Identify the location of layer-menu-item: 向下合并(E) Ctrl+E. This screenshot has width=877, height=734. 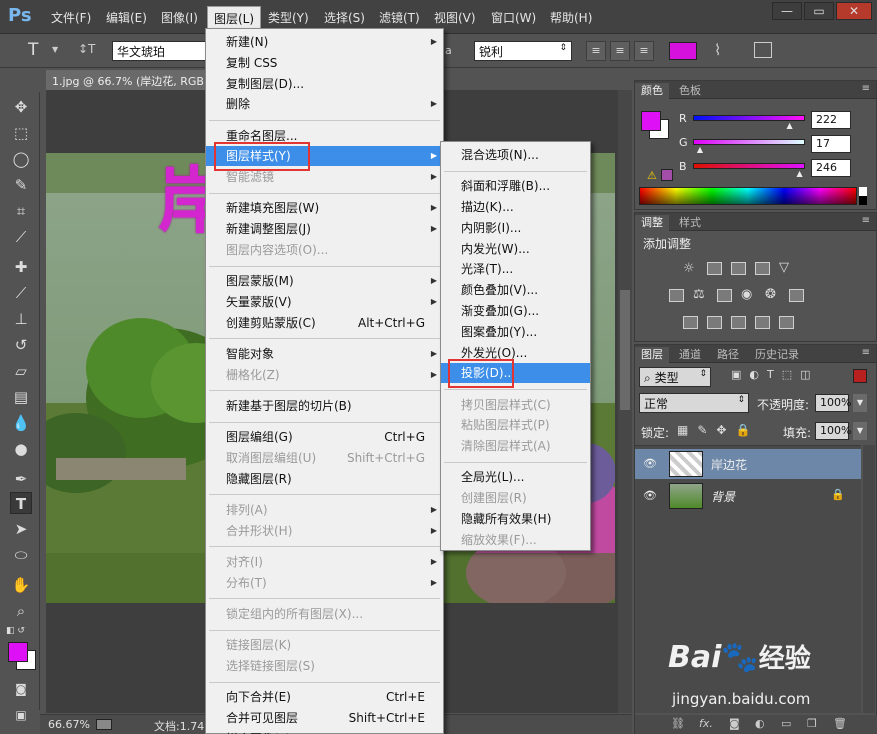
(324, 697).